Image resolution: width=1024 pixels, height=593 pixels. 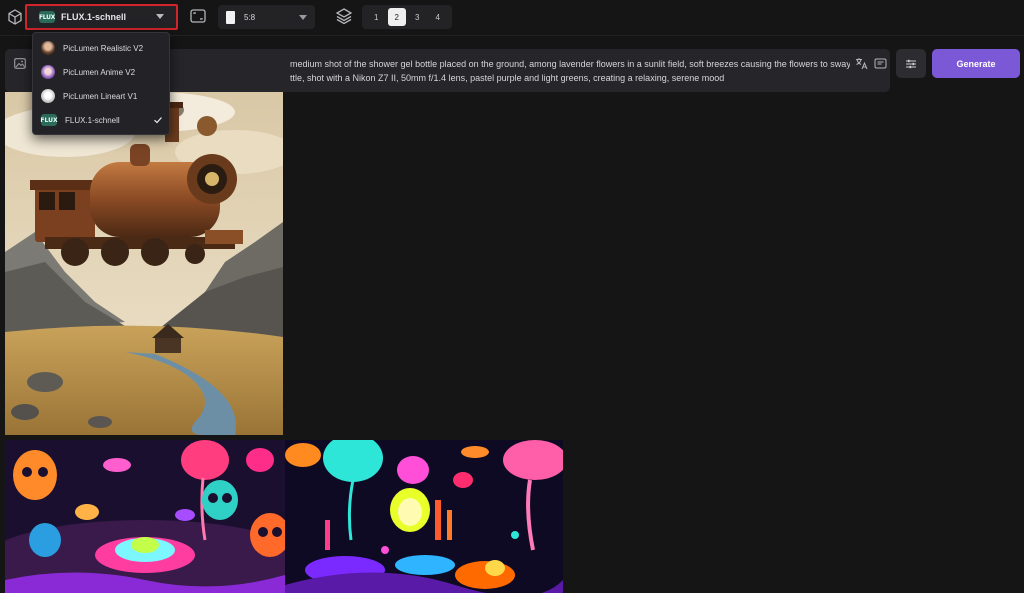 I want to click on model-select: FLUX FLUX.1-schnell, so click(x=101, y=17).